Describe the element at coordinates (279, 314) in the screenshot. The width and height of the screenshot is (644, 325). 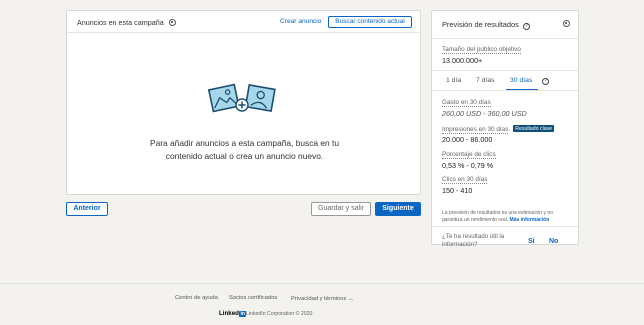
I see `copyright-text: LinkedIn Corporation © 2020` at that location.